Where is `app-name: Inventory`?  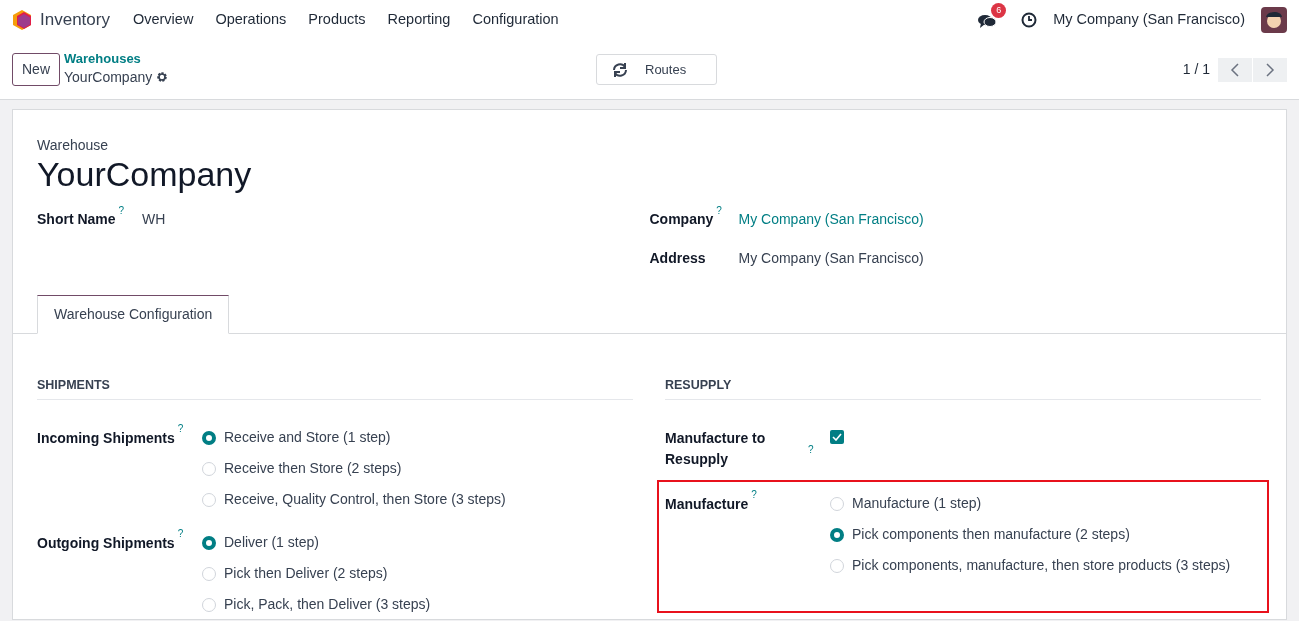 app-name: Inventory is located at coordinates (75, 20).